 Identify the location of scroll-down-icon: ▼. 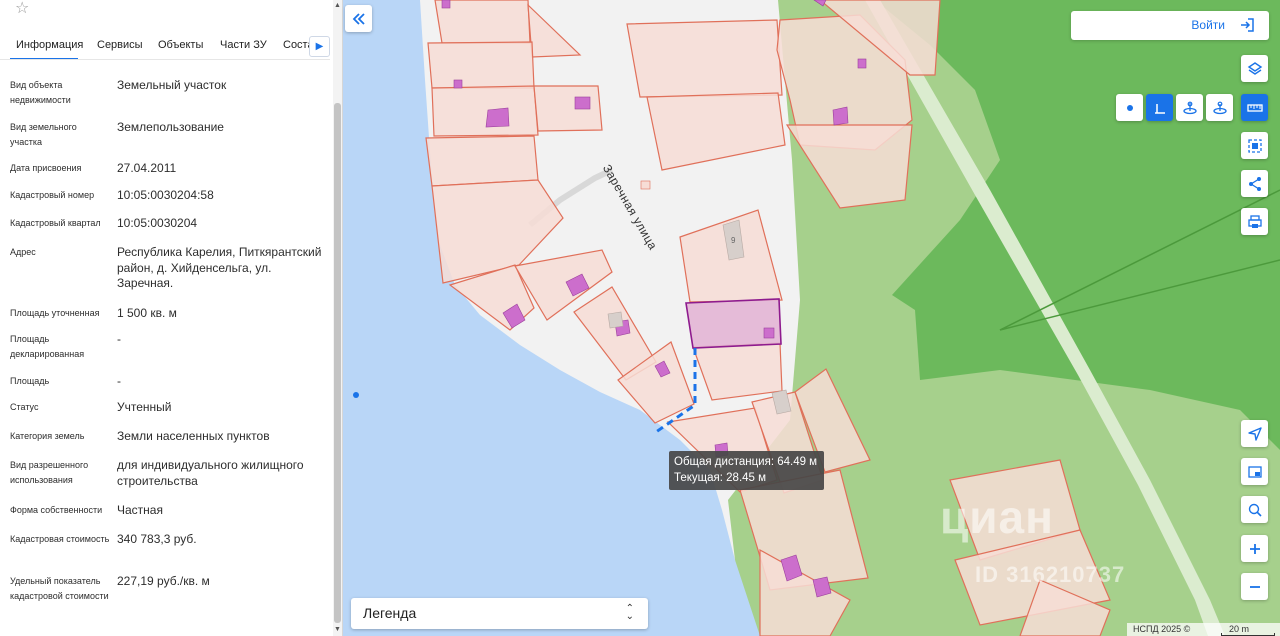
(337, 629).